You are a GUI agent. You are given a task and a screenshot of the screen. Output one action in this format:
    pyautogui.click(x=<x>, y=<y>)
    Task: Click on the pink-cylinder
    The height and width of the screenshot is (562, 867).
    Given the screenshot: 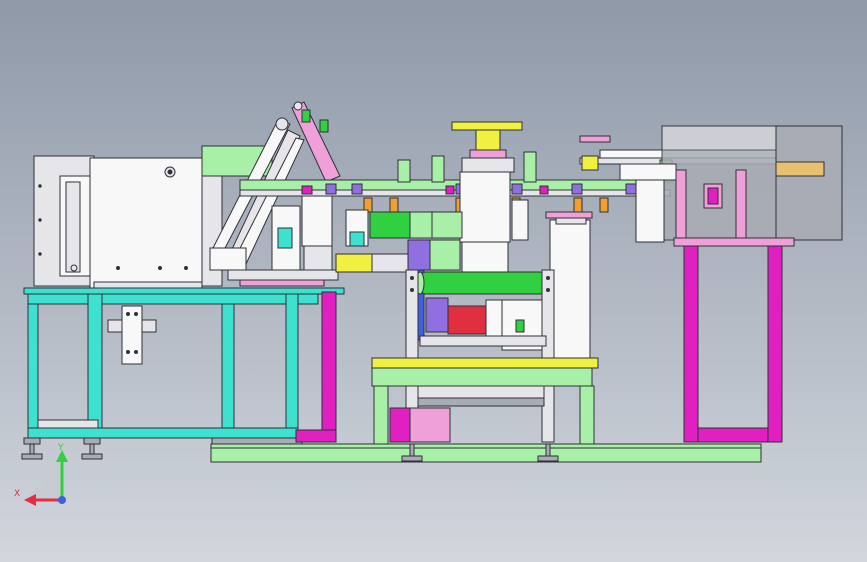 What is the action you would take?
    pyautogui.click(x=420, y=425)
    